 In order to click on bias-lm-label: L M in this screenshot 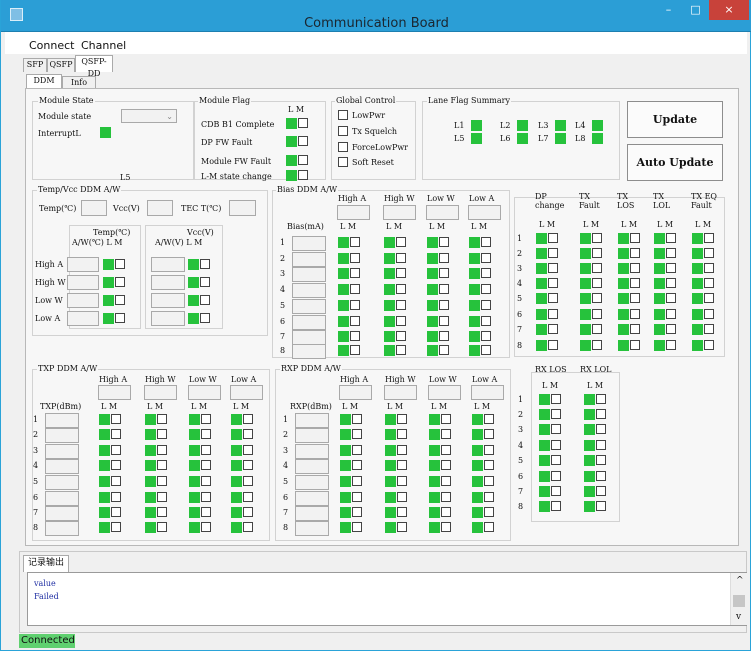, I will do `click(348, 226)`.